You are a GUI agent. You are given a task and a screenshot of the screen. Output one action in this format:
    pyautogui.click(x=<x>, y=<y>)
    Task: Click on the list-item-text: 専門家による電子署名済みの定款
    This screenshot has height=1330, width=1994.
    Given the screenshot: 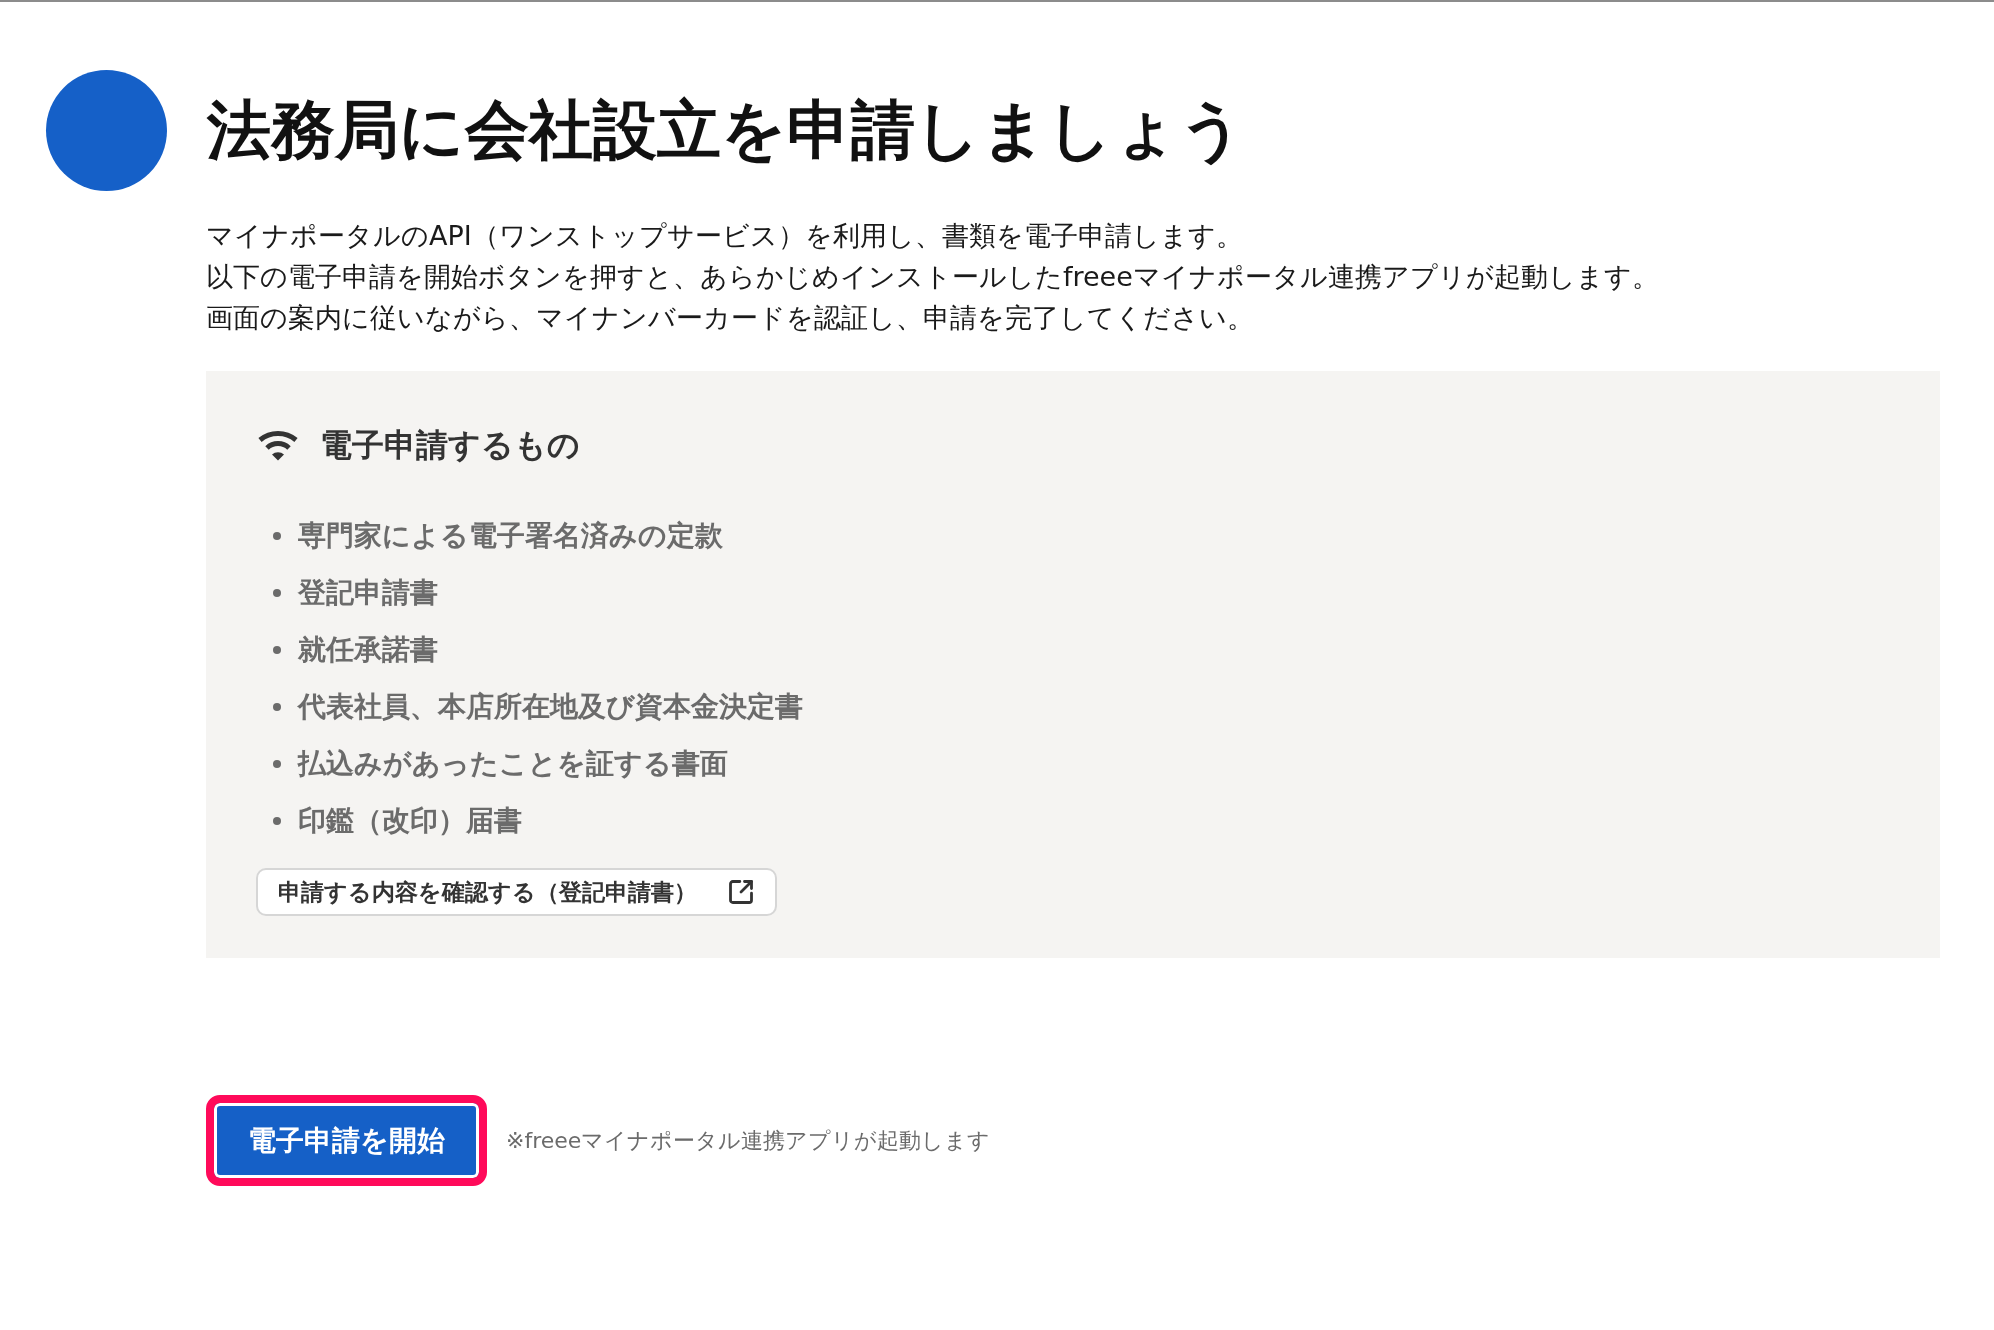 What is the action you would take?
    pyautogui.click(x=510, y=535)
    